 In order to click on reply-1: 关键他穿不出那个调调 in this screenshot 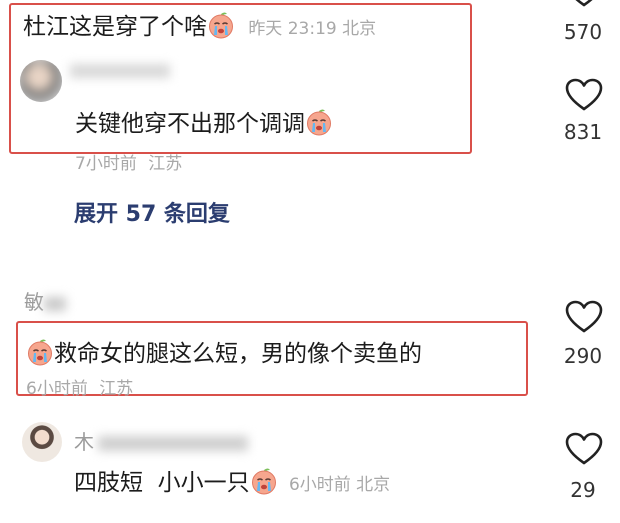, I will do `click(204, 123)`.